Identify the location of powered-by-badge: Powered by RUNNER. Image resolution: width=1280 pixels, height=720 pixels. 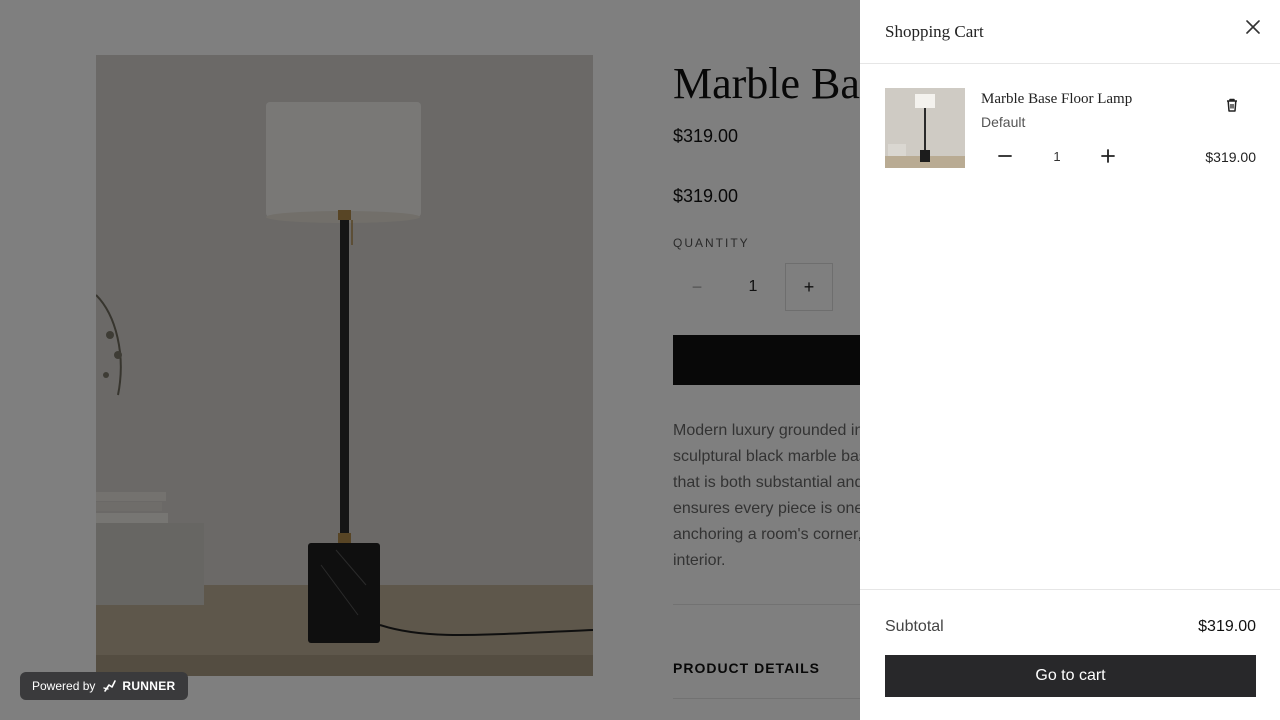
(104, 686).